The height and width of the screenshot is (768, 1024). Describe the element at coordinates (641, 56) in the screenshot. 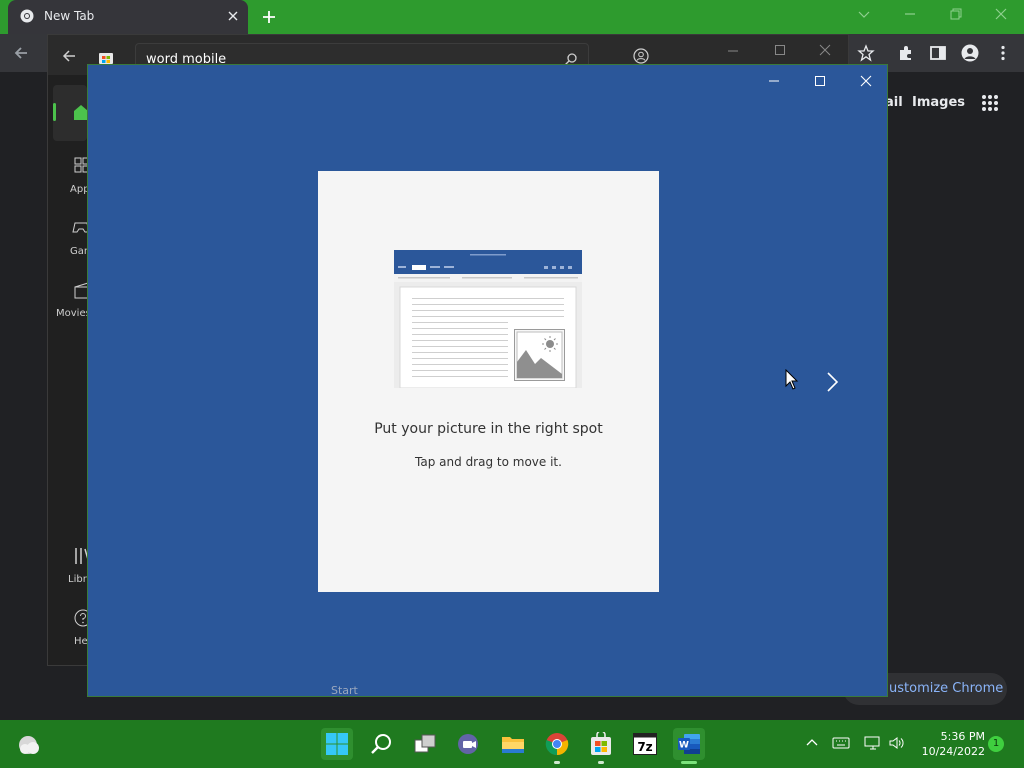

I see `account-icon` at that location.